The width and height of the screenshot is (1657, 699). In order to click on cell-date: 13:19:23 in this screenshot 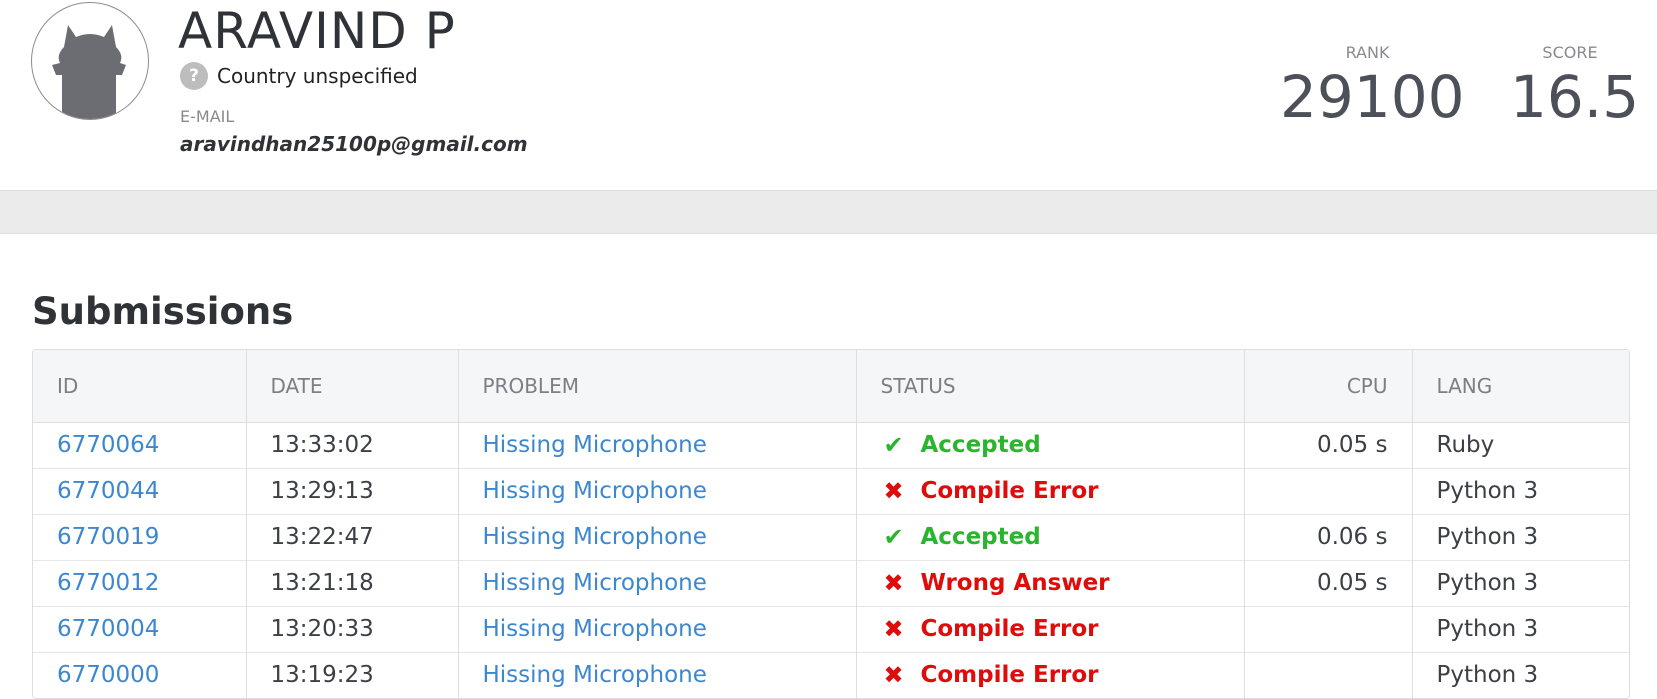, I will do `click(352, 674)`.